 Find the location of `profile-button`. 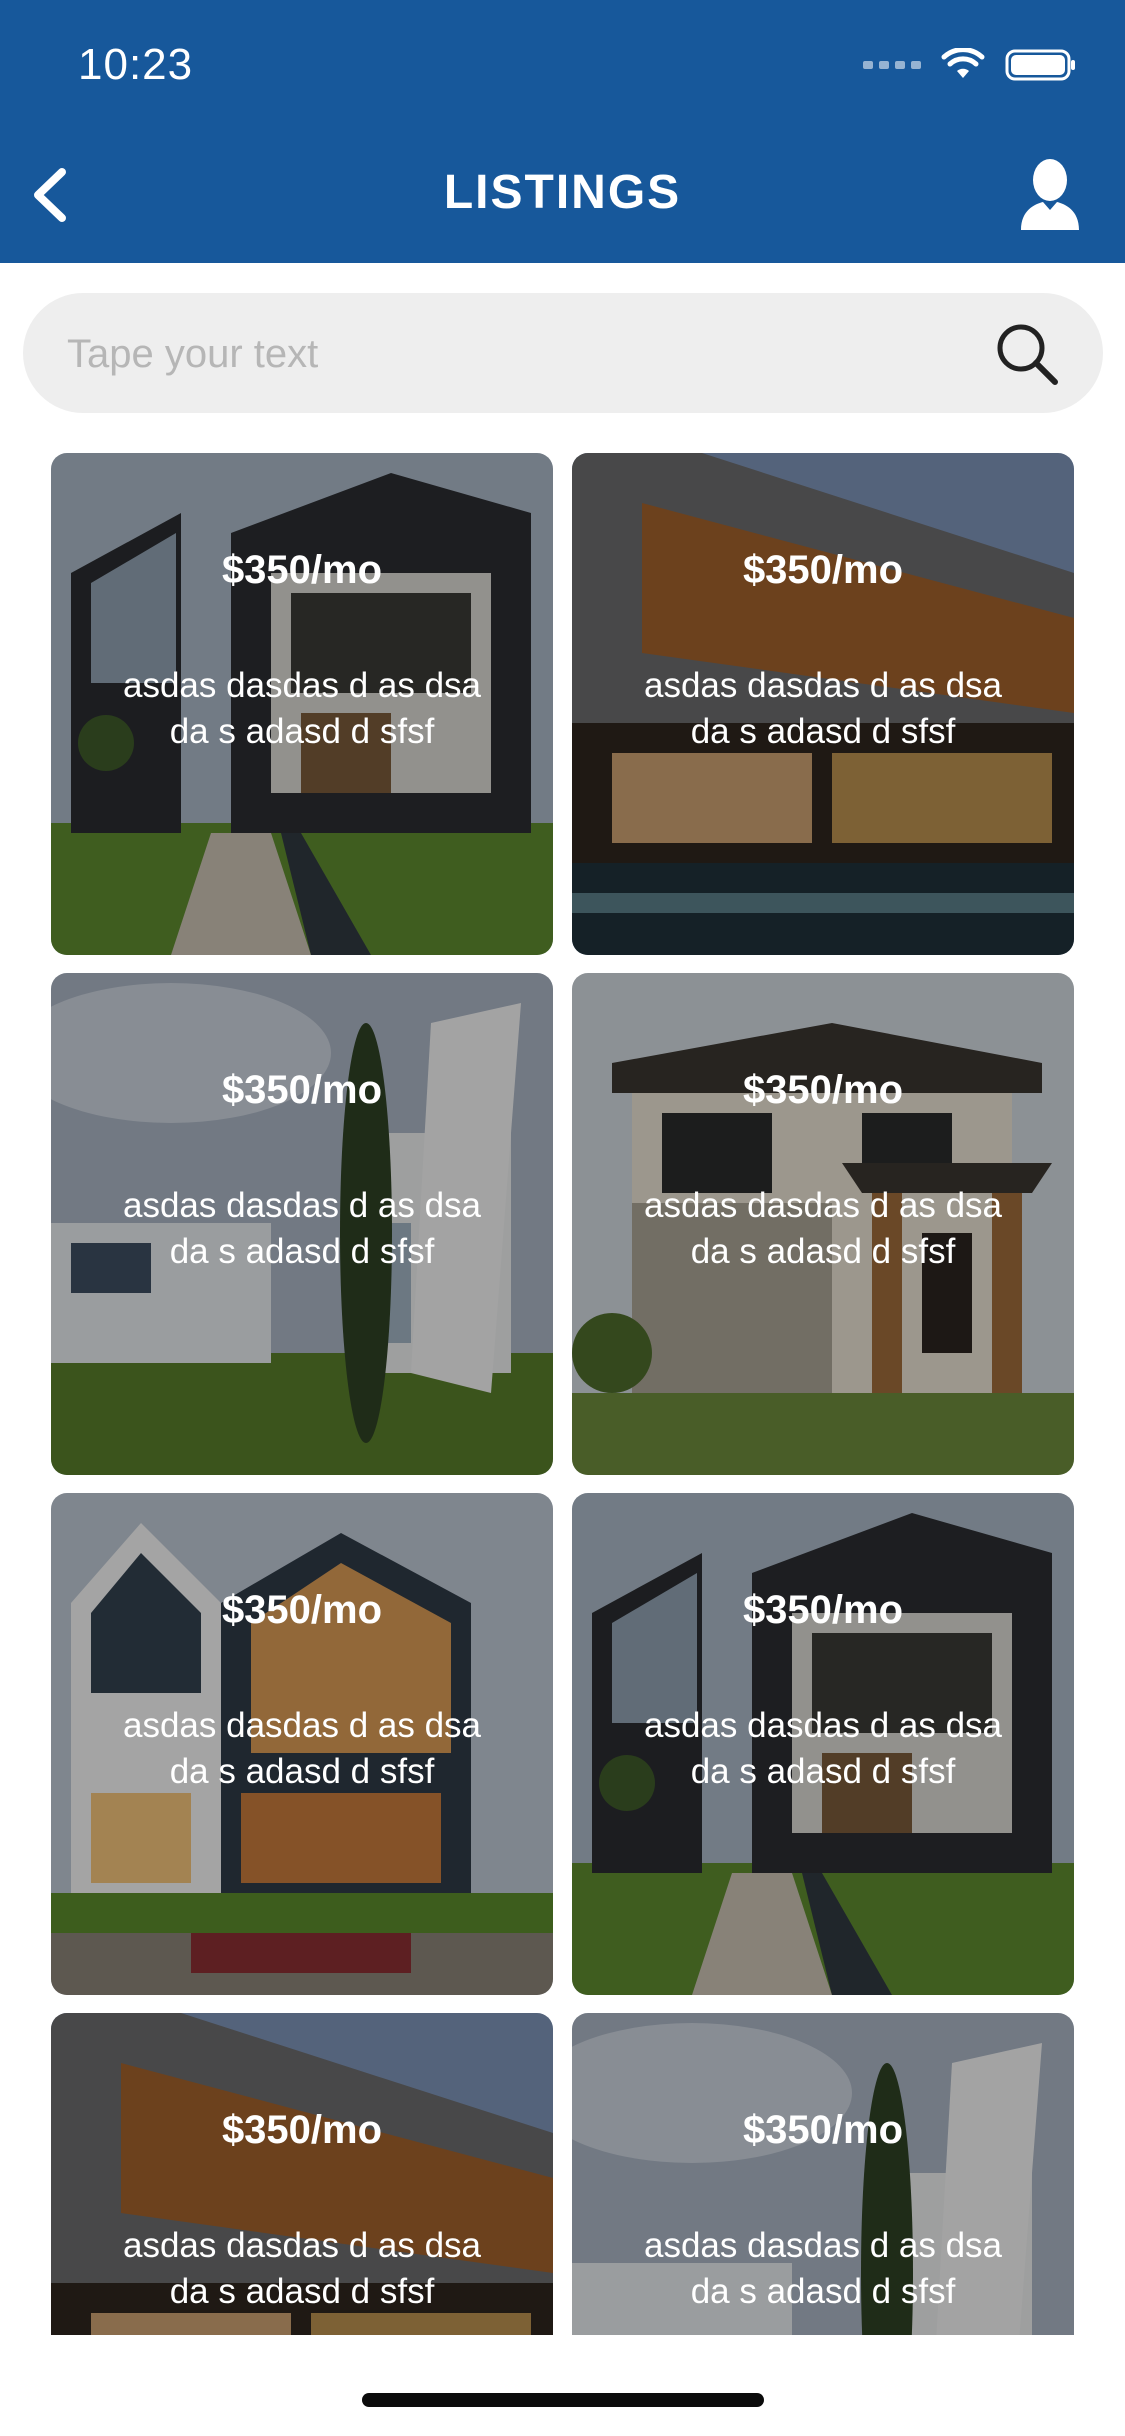

profile-button is located at coordinates (1050, 195).